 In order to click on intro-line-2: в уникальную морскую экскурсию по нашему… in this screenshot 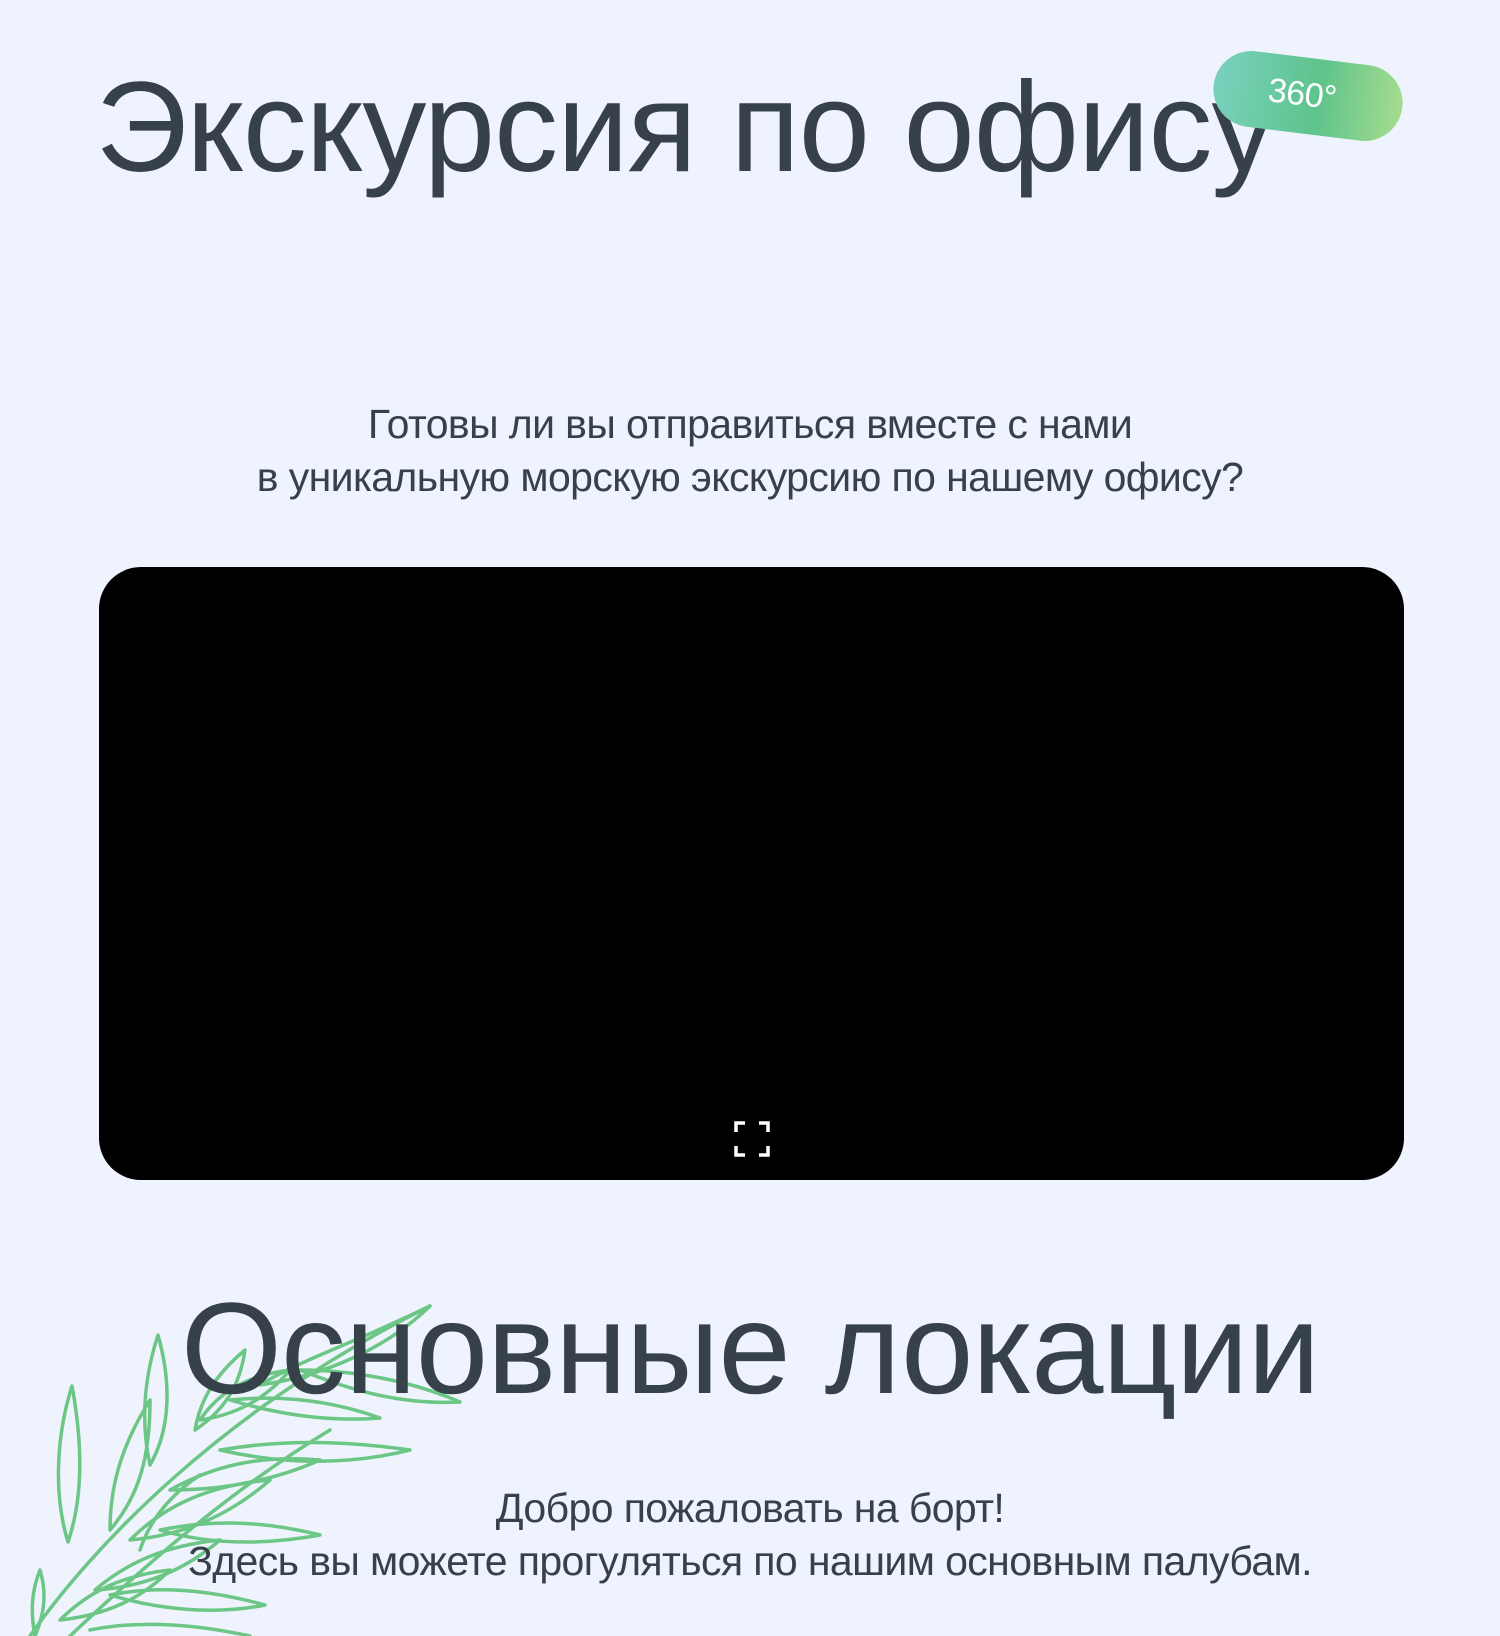, I will do `click(750, 477)`.